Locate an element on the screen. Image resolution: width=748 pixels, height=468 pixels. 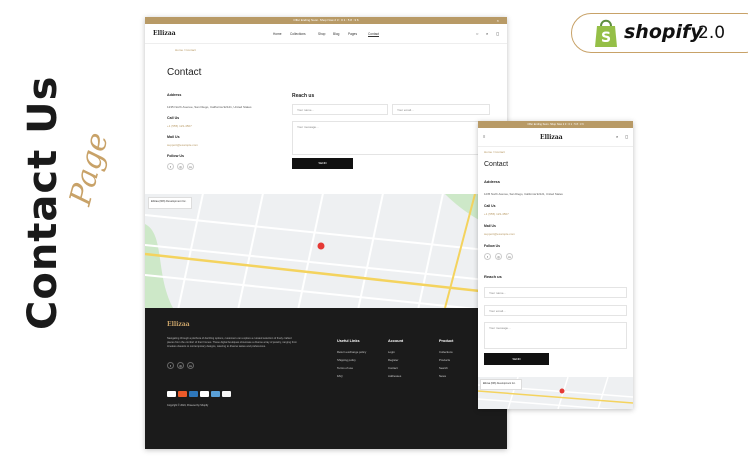
nav-collections: Collections is located at coordinates (298, 34).